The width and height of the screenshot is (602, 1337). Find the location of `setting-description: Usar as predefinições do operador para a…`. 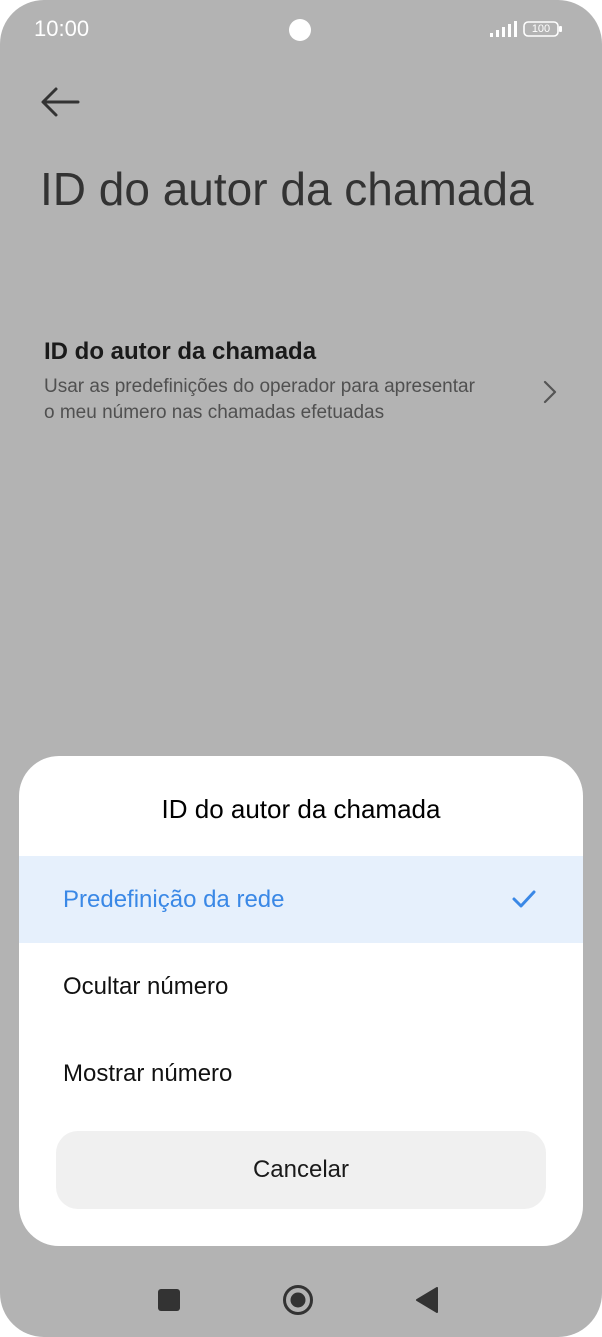

setting-description: Usar as predefinições do operador para a… is located at coordinates (259, 399).